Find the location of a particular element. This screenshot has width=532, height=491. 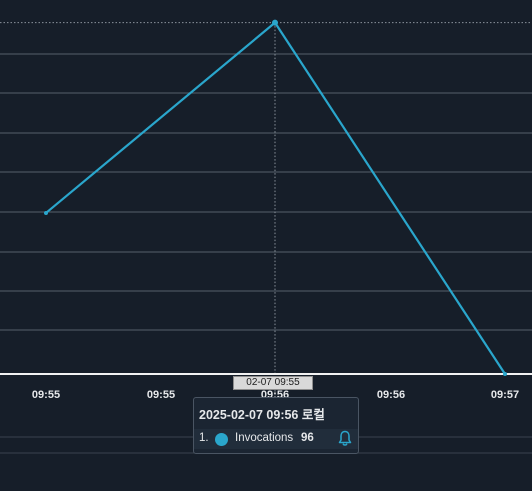

data-tooltip: 2025-02-07 09:56 로컬 1. Invocations 96 is located at coordinates (276, 425).